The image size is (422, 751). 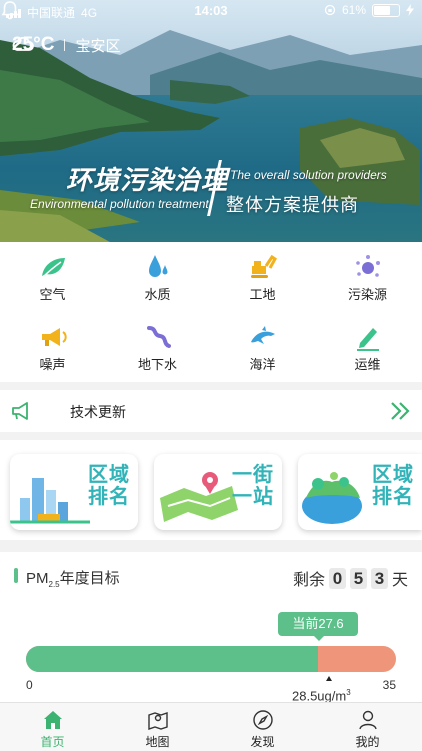 What do you see at coordinates (52, 364) in the screenshot?
I see `category-label: 噪声` at bounding box center [52, 364].